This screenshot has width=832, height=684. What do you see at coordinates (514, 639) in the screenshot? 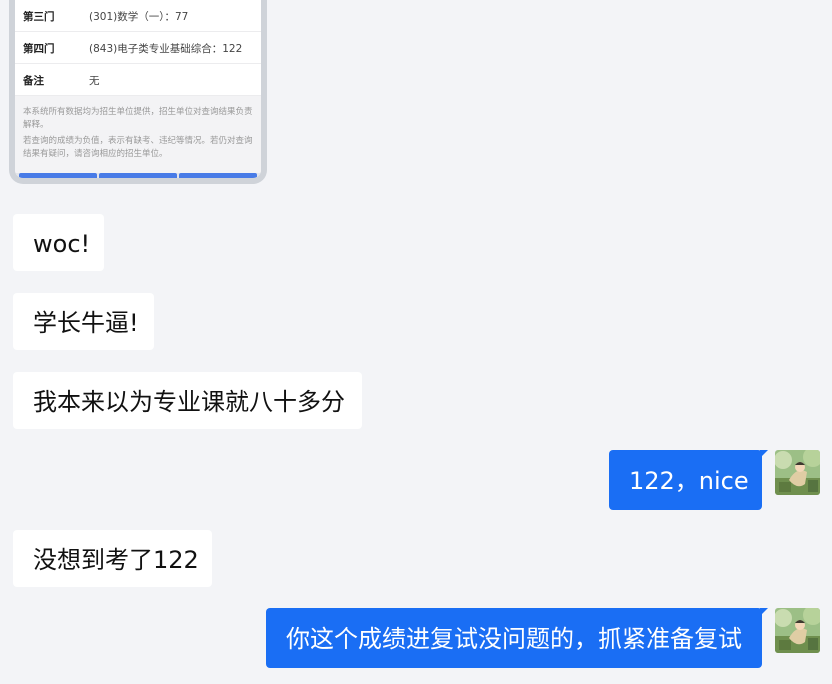
I see `message-text: 你这个成绩进复试没问题的，抓紧准备复试` at bounding box center [514, 639].